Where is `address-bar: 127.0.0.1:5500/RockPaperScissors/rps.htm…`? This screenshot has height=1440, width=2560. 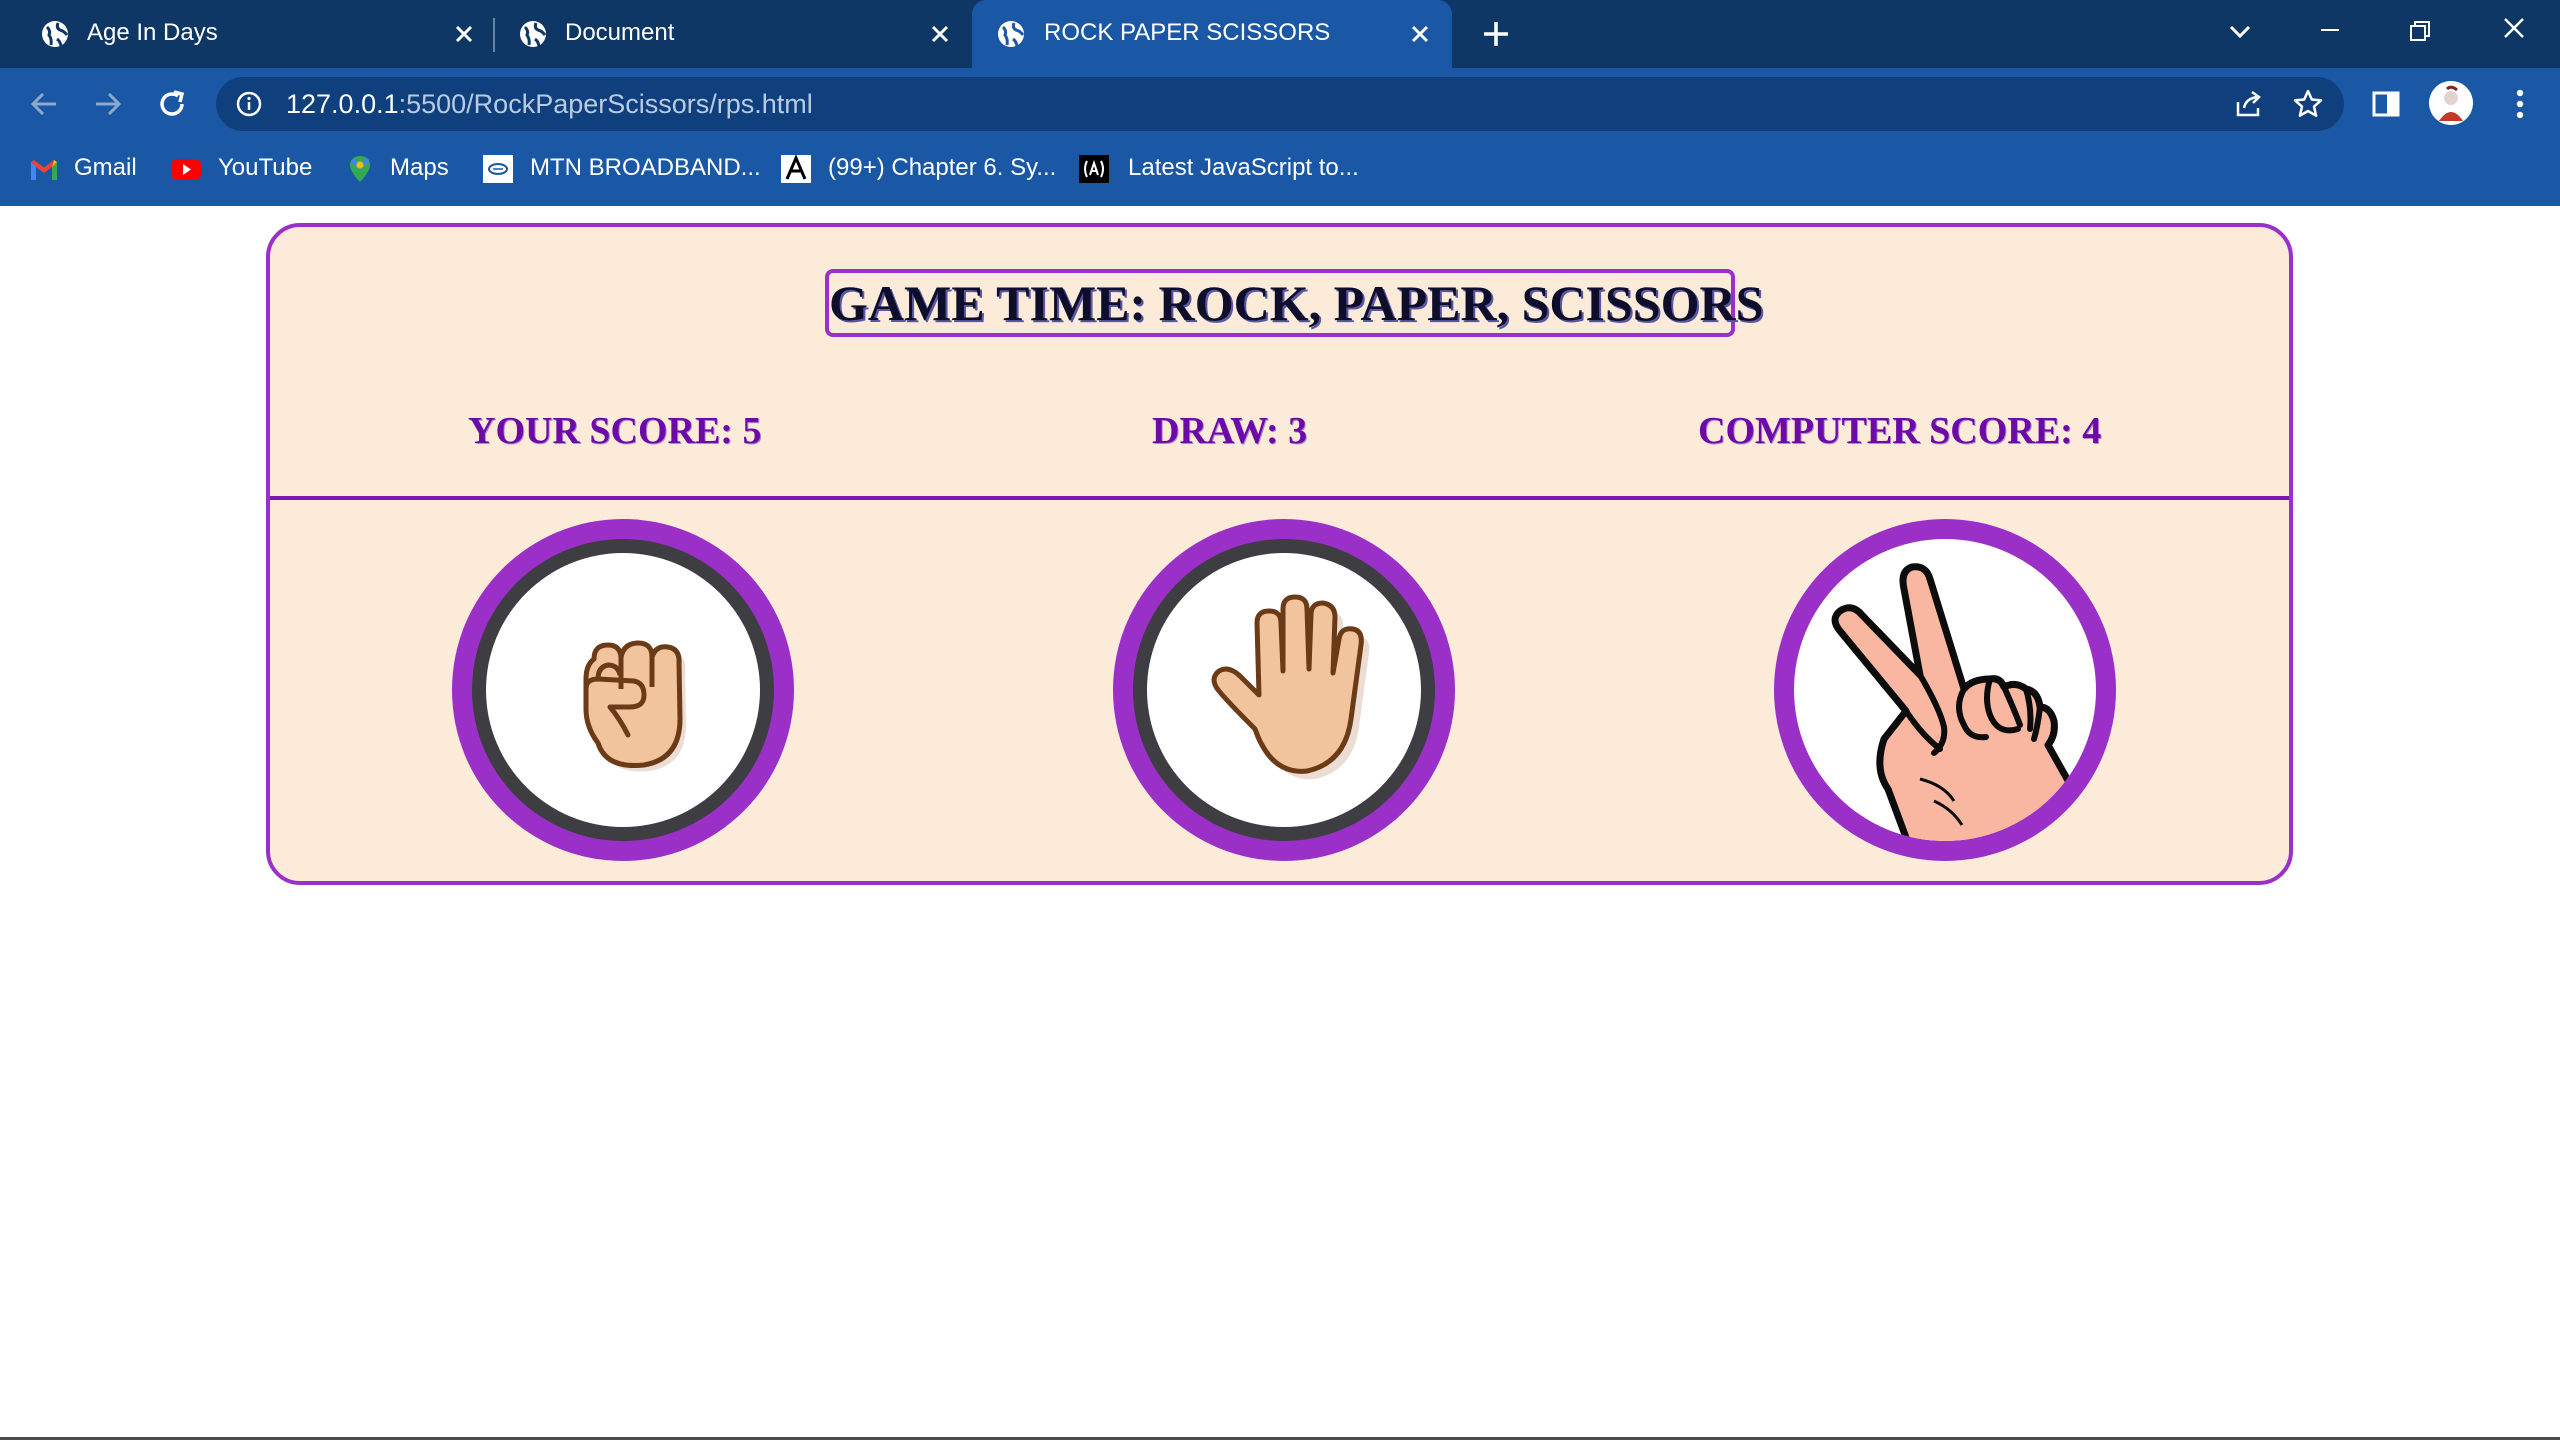 address-bar: 127.0.0.1:5500/RockPaperScissors/rps.htm… is located at coordinates (1280, 104).